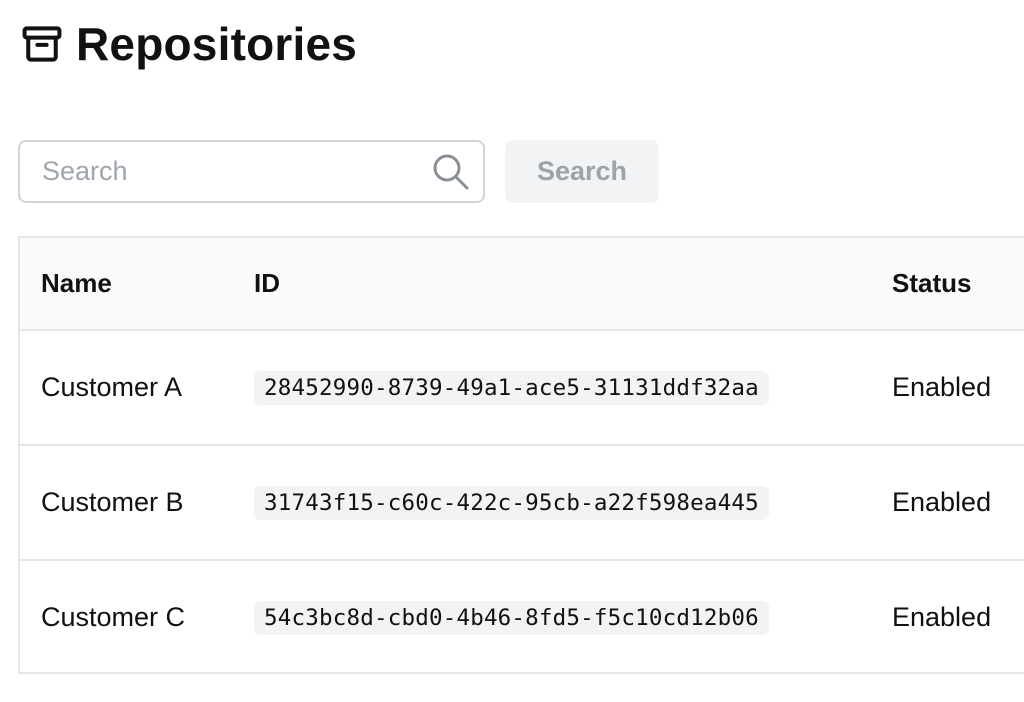  I want to click on repository-name: Customer A, so click(112, 387).